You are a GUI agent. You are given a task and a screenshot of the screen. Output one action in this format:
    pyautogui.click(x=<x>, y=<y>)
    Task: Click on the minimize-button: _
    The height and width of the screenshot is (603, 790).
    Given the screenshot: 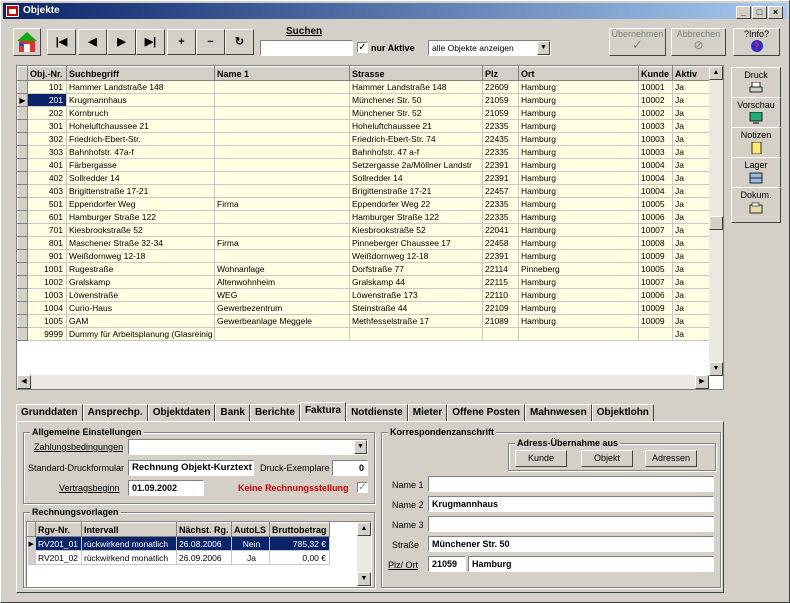 What is the action you would take?
    pyautogui.click(x=743, y=12)
    